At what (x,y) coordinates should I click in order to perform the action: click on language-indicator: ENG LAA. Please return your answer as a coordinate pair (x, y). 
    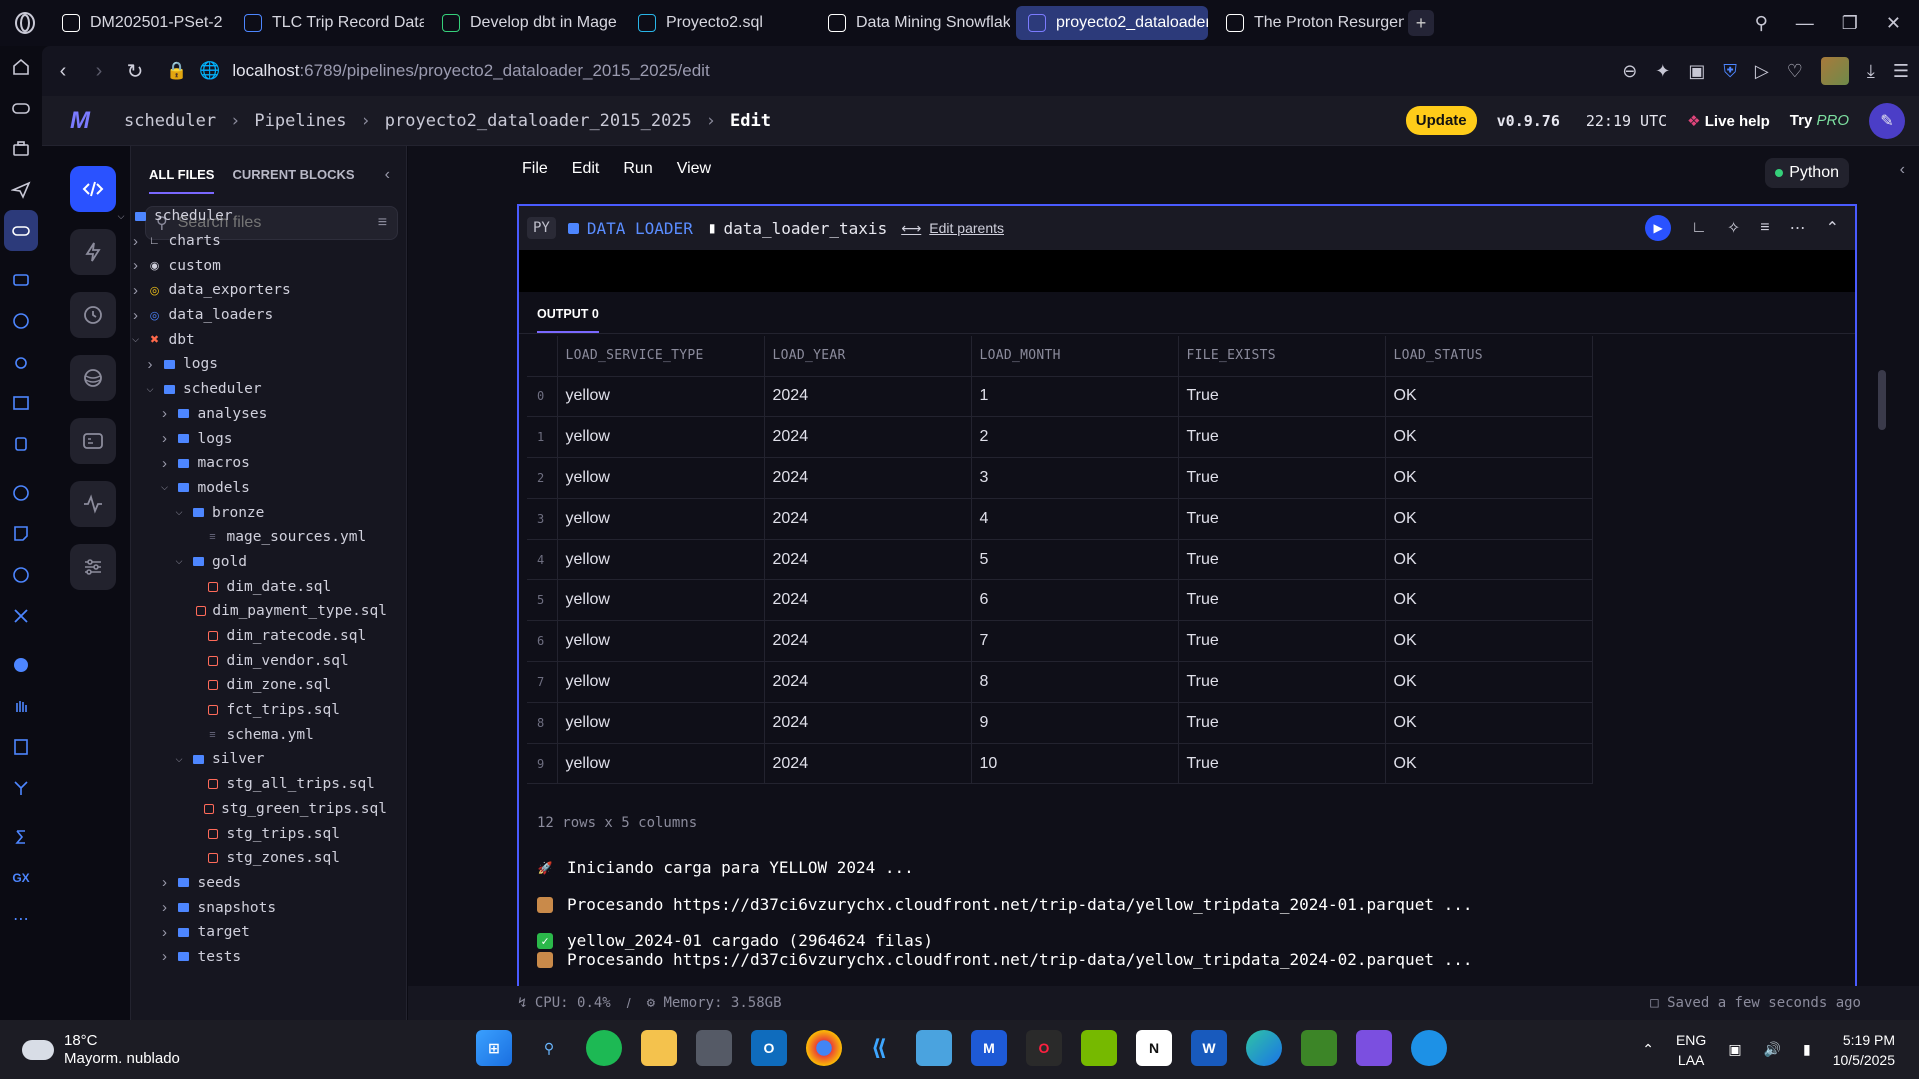
    Looking at the image, I should click on (1691, 1050).